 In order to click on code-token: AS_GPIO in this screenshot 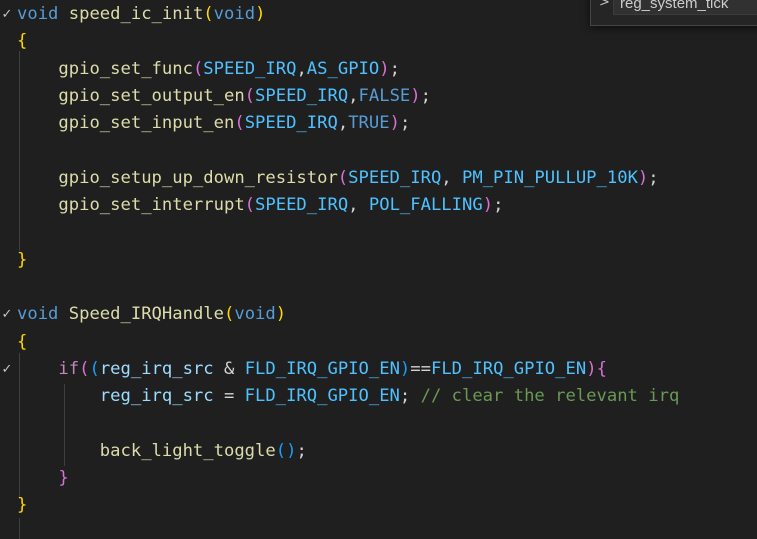, I will do `click(343, 68)`.